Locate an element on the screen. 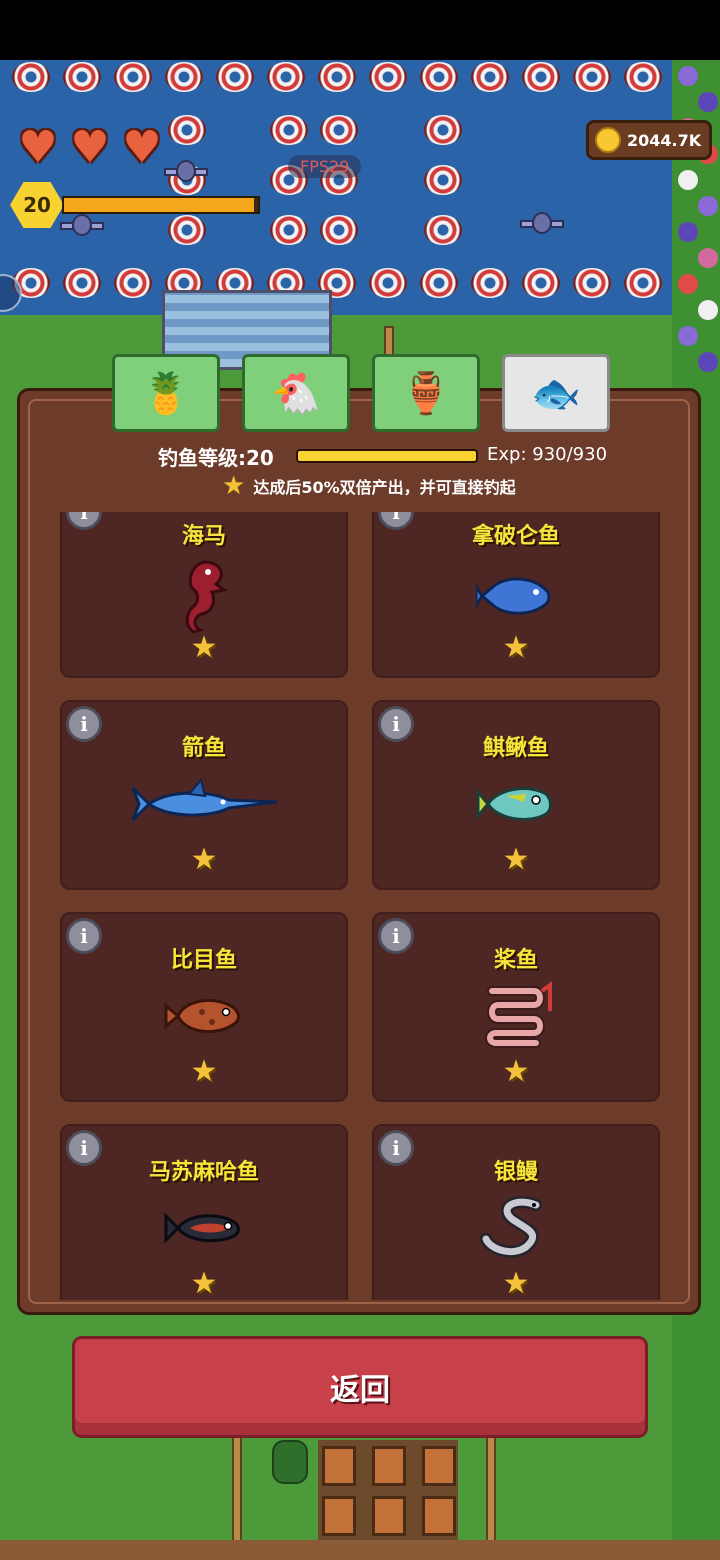 This screenshot has height=1560, width=720. bonus-row: ★ 达成后50%双倍产出，并可直接钓起 is located at coordinates (369, 486).